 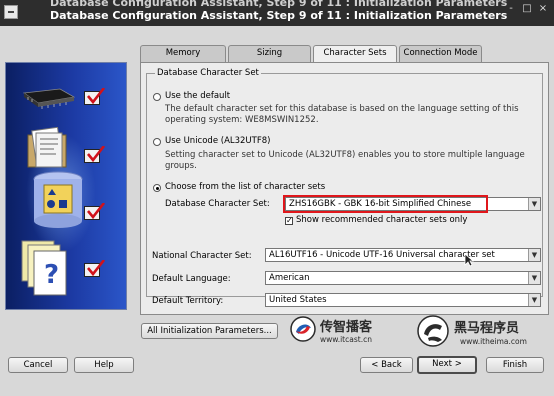 I want to click on default-language-combo: American ▼, so click(x=403, y=278).